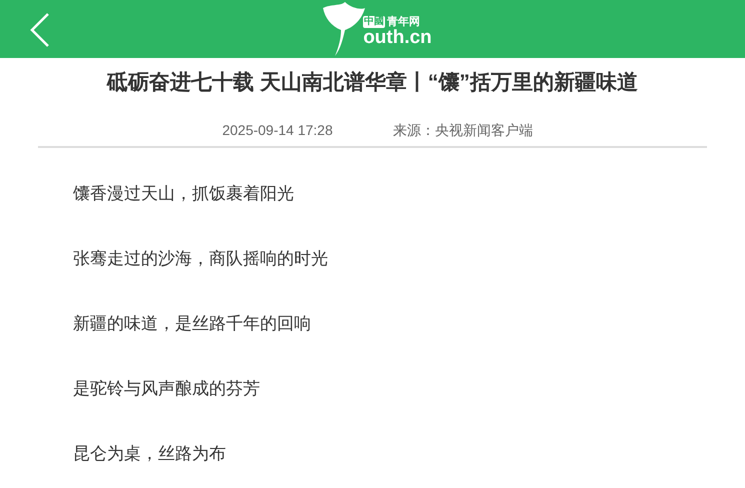  Describe the element at coordinates (403, 22) in the screenshot. I see `logo-name: 青年网` at that location.